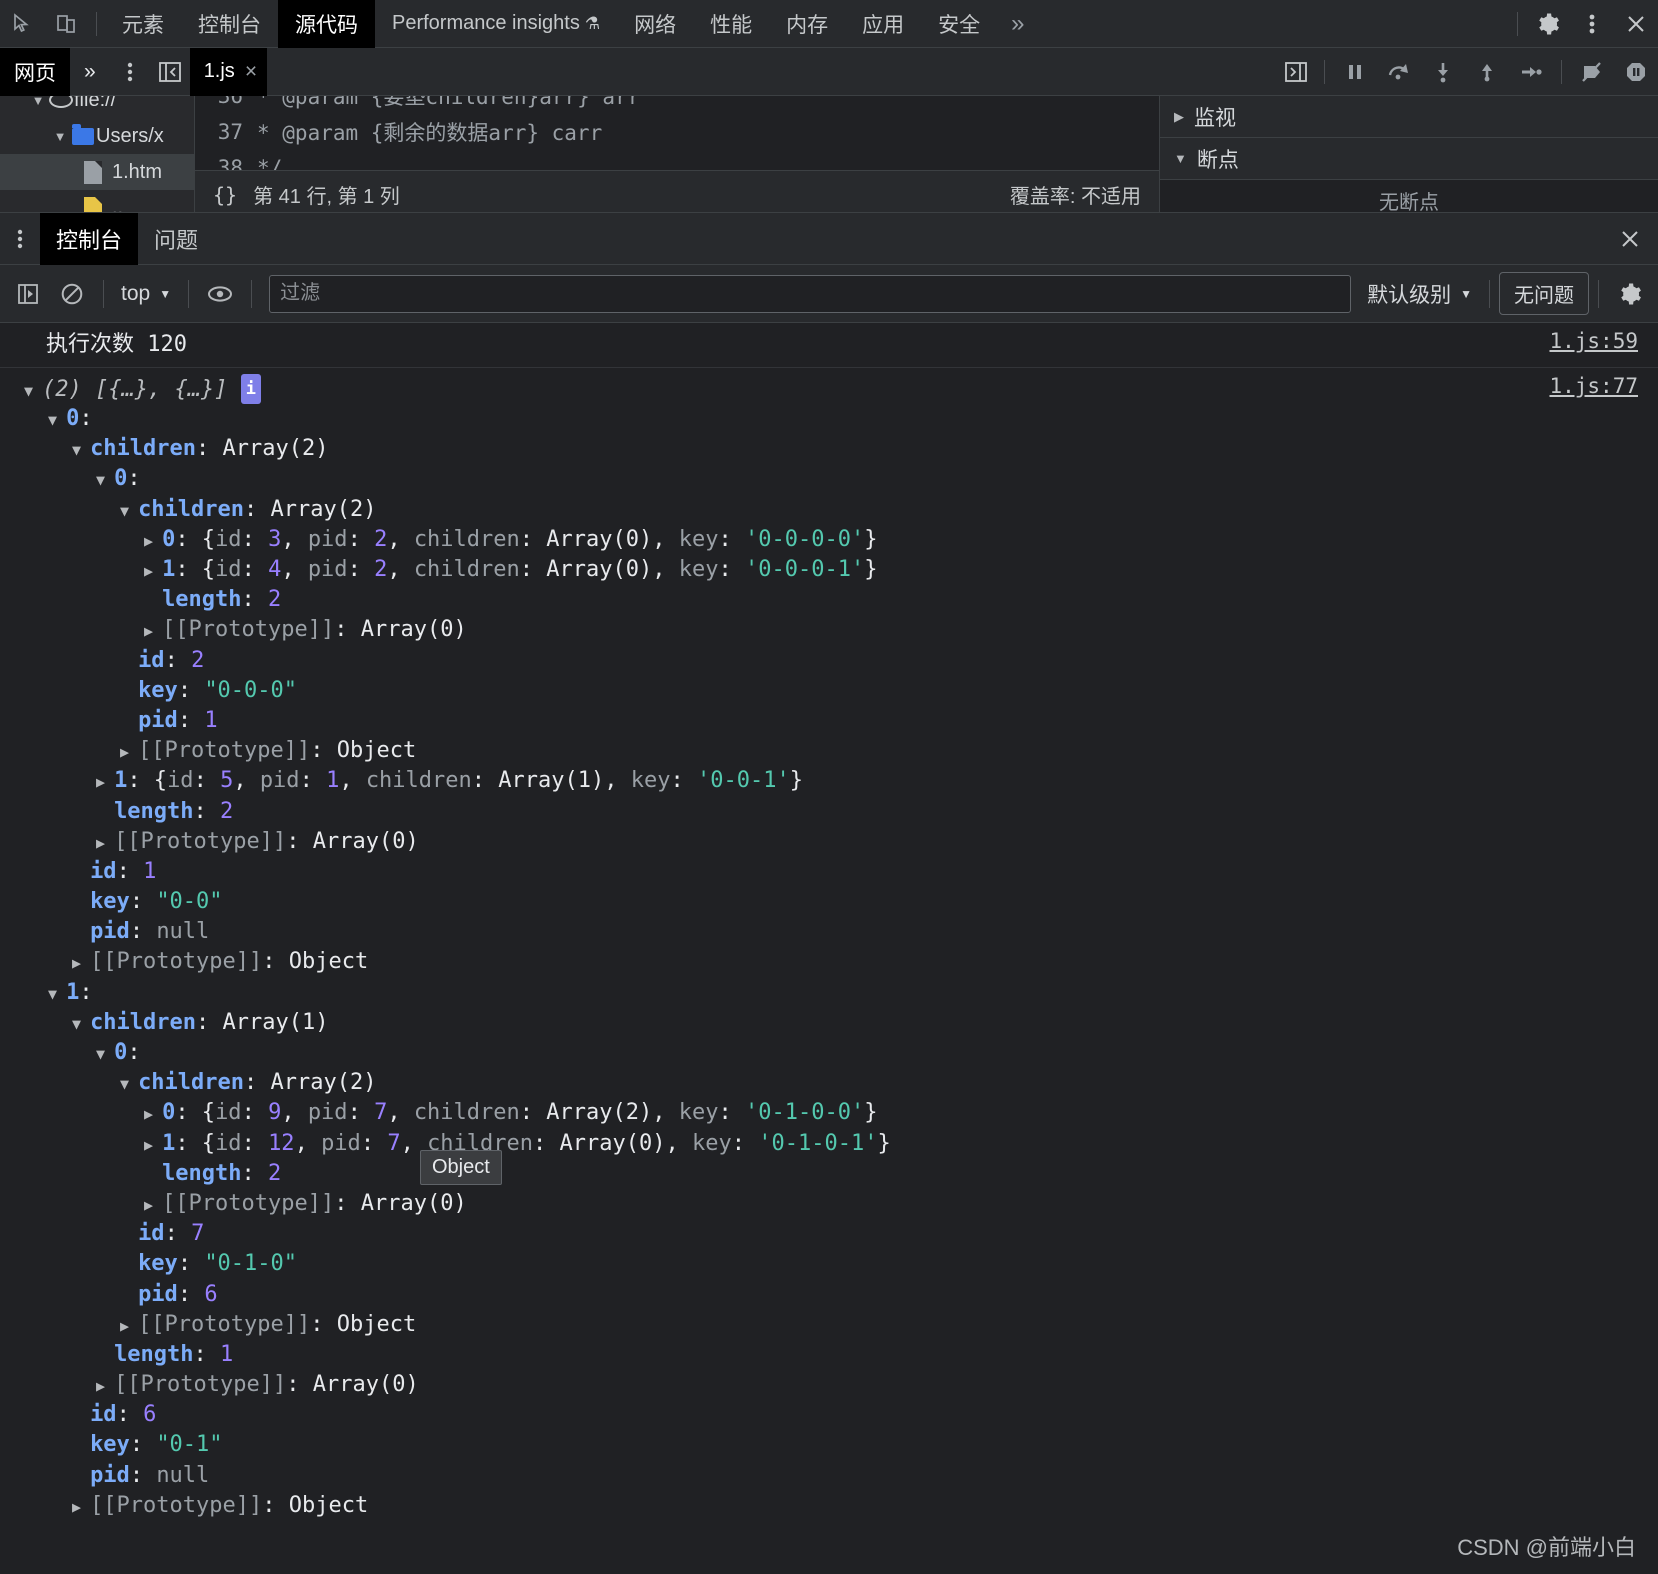  Describe the element at coordinates (774, 721) in the screenshot. I see `object-tree-row: pid: 1` at that location.